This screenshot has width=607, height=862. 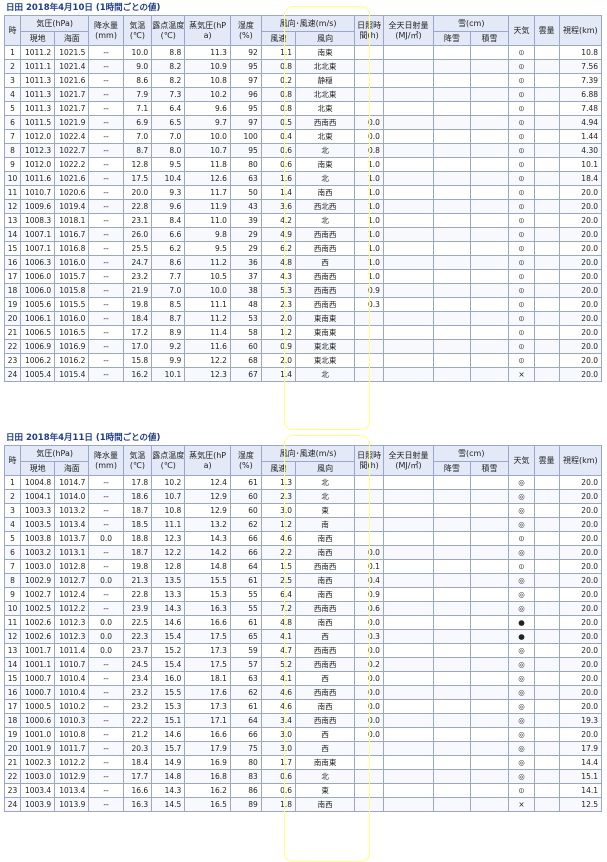 What do you see at coordinates (37, 776) in the screenshot?
I see `pressure-local-cell: 1003.0` at bounding box center [37, 776].